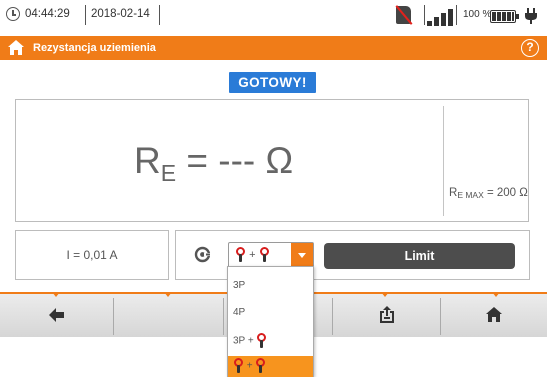 The width and height of the screenshot is (547, 377). I want to click on option-label: 3P +, so click(250, 341).